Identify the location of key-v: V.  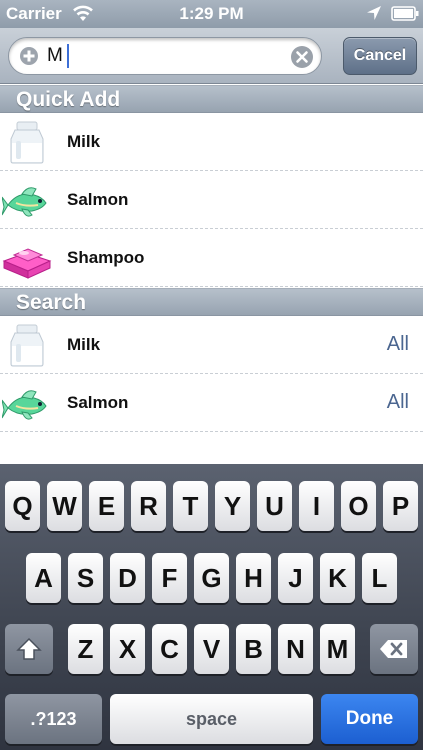
(211, 649).